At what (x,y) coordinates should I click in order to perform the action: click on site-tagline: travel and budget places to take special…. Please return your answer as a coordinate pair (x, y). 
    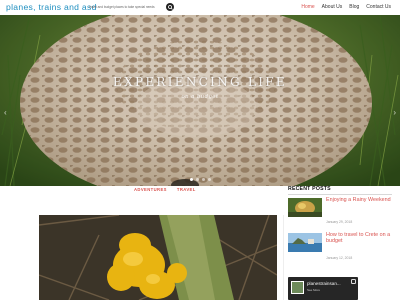
    Looking at the image, I should click on (122, 6).